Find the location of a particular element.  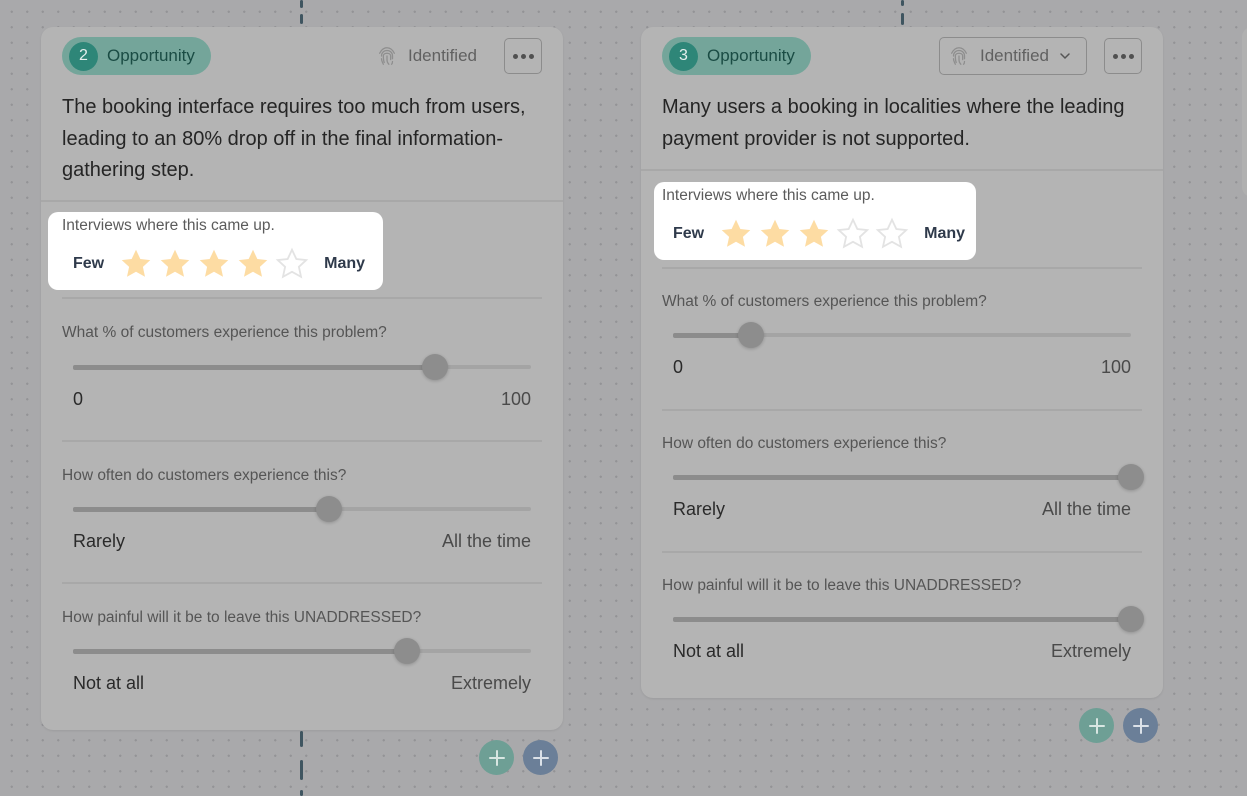

status-dropdown: Identified is located at coordinates (1013, 56).